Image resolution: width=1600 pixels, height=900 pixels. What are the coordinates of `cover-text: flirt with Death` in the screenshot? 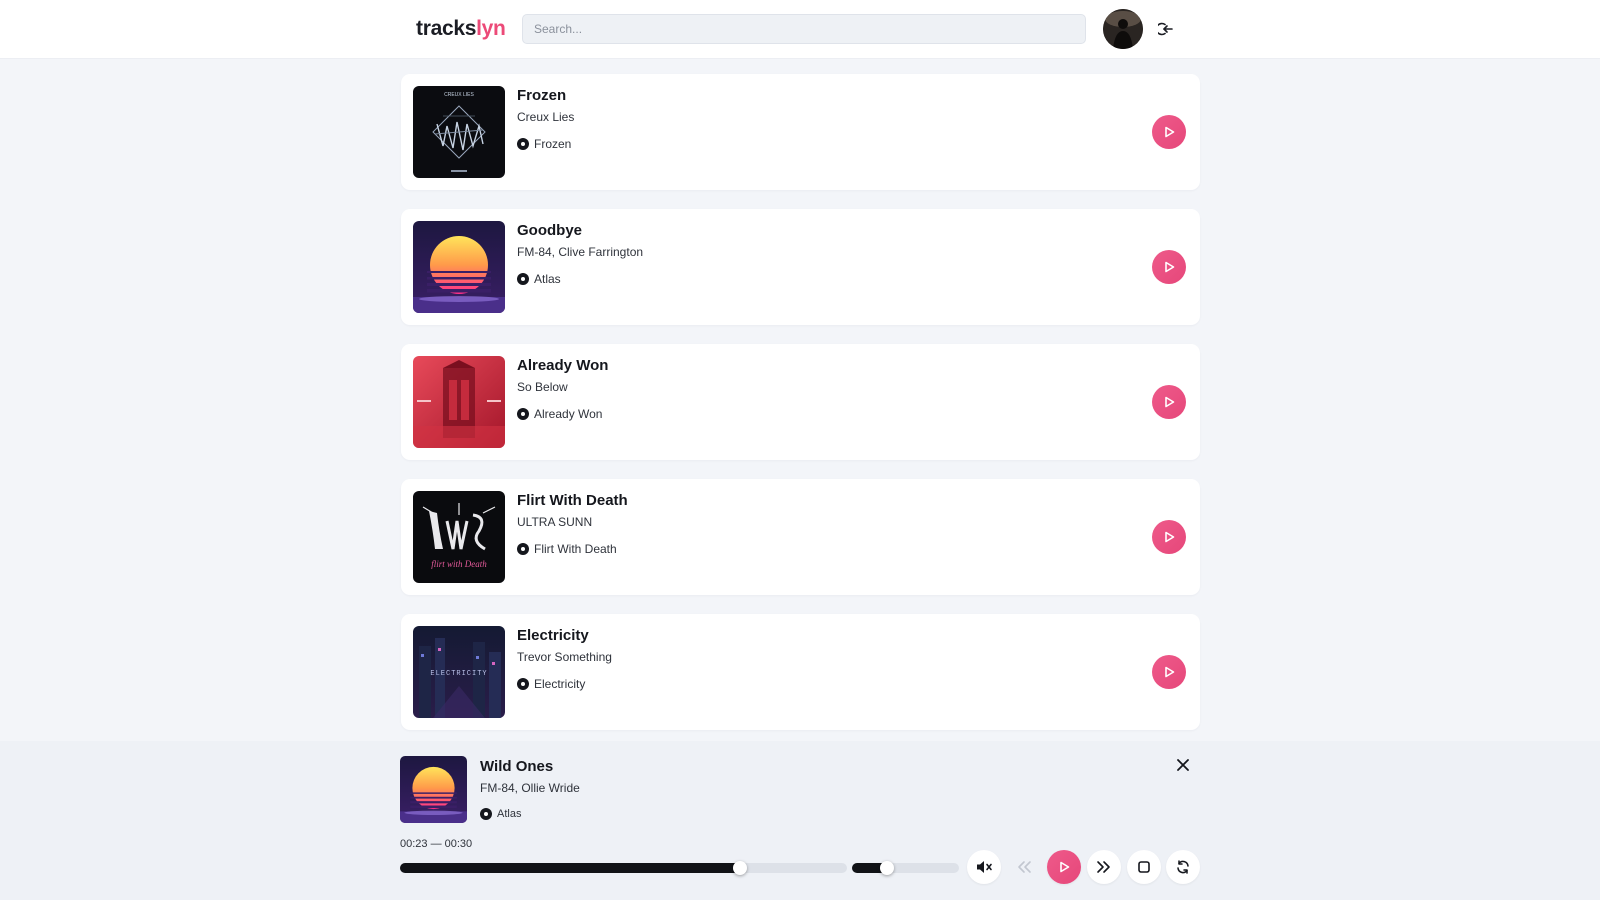 It's located at (459, 564).